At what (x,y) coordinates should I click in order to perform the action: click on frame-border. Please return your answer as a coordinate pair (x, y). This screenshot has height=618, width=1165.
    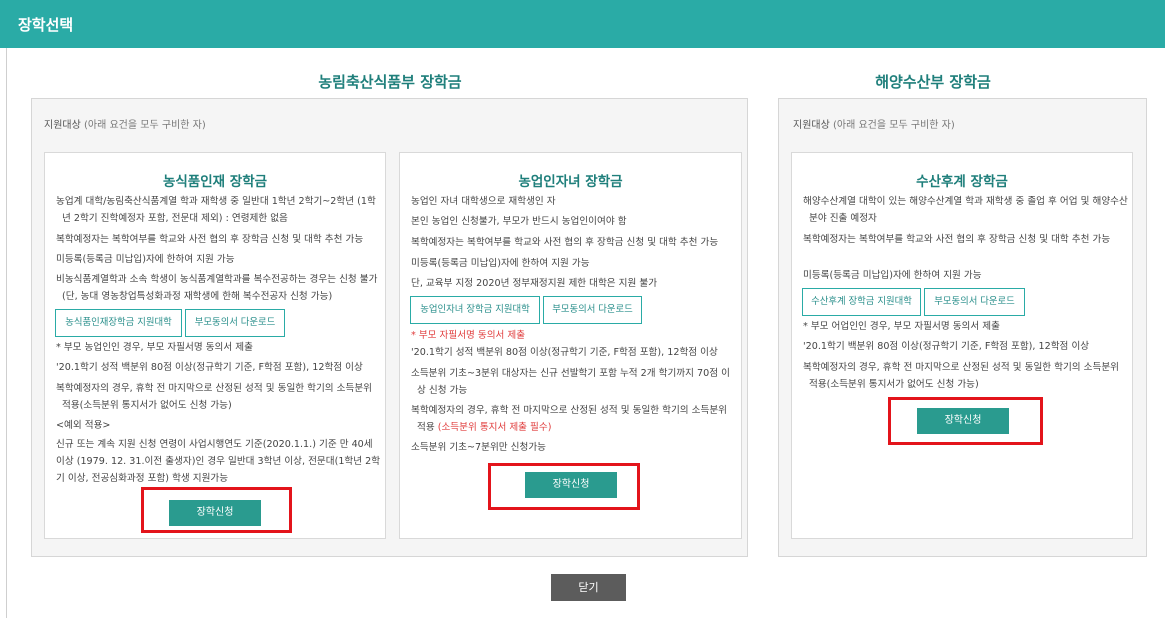
    Looking at the image, I should click on (6, 333).